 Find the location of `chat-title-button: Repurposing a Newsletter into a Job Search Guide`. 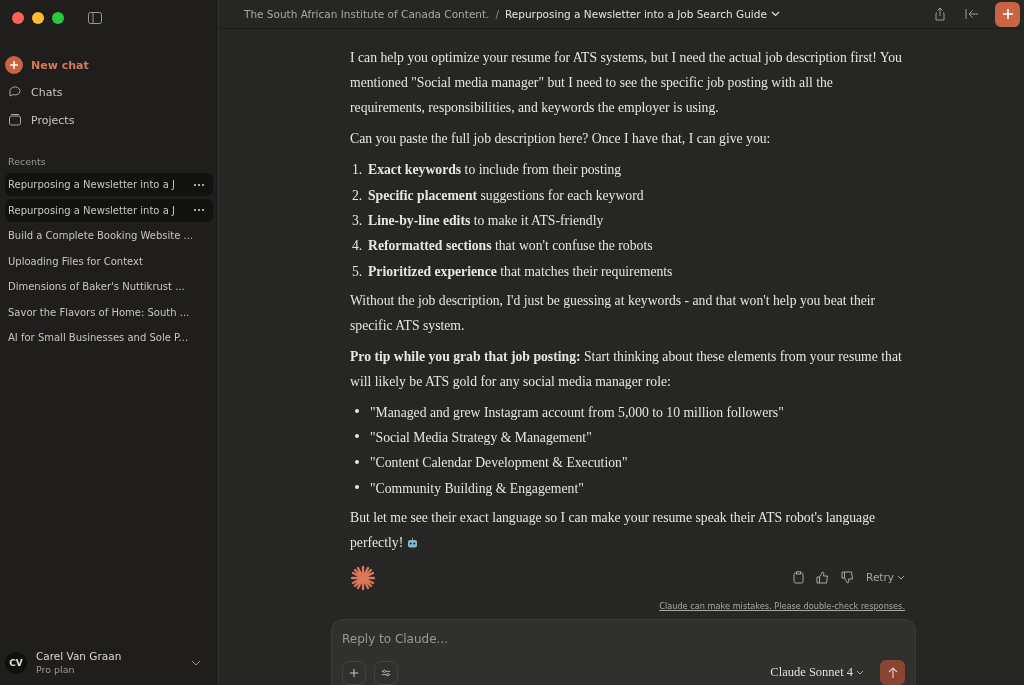

chat-title-button: Repurposing a Newsletter into a Job Search Guide is located at coordinates (642, 14).